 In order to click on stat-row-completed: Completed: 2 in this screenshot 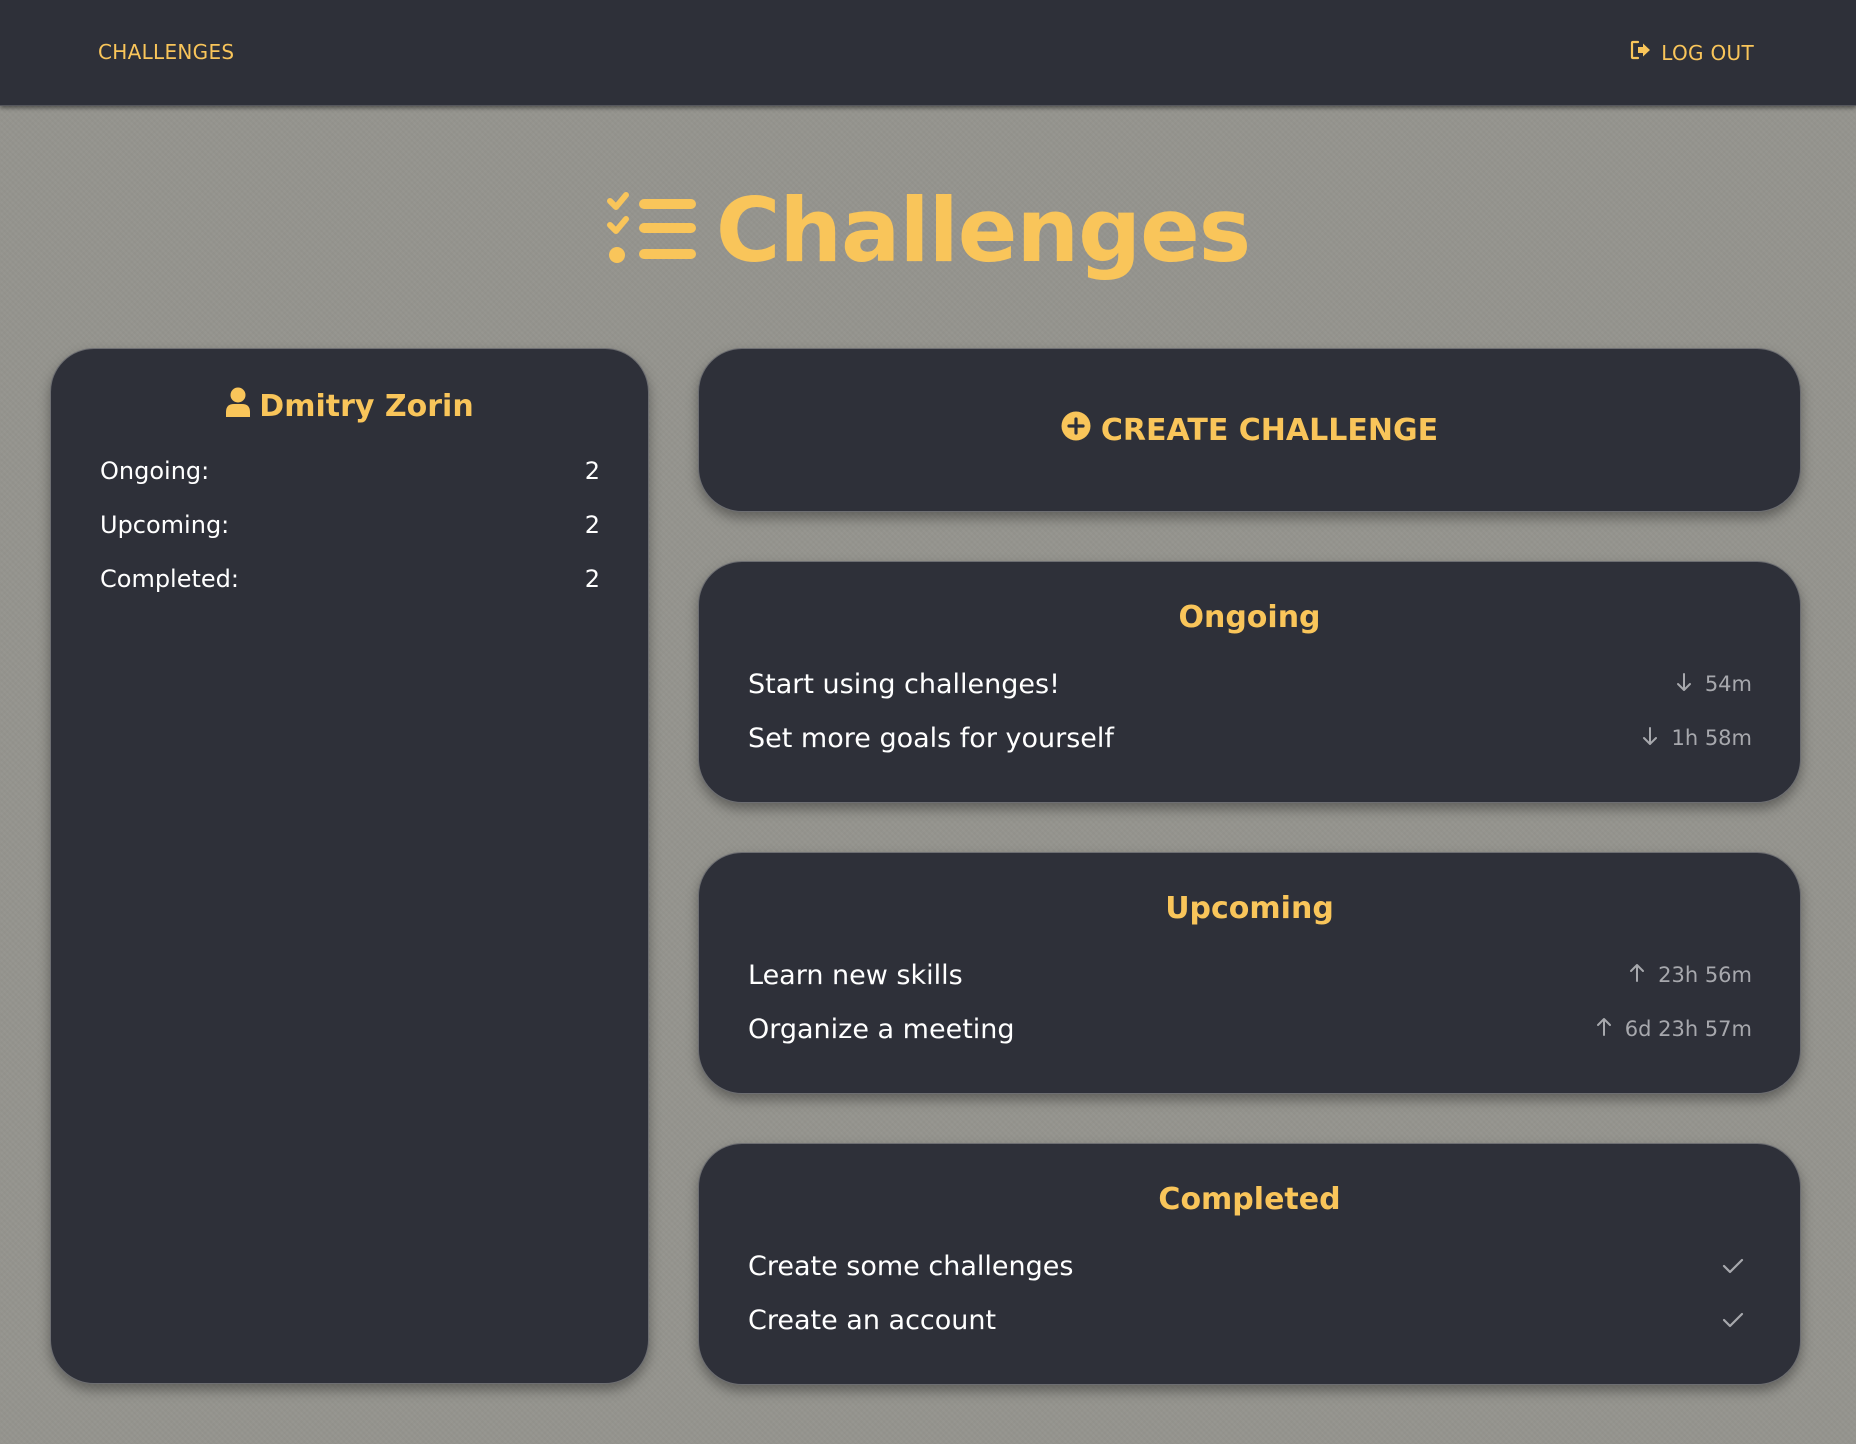, I will do `click(350, 579)`.